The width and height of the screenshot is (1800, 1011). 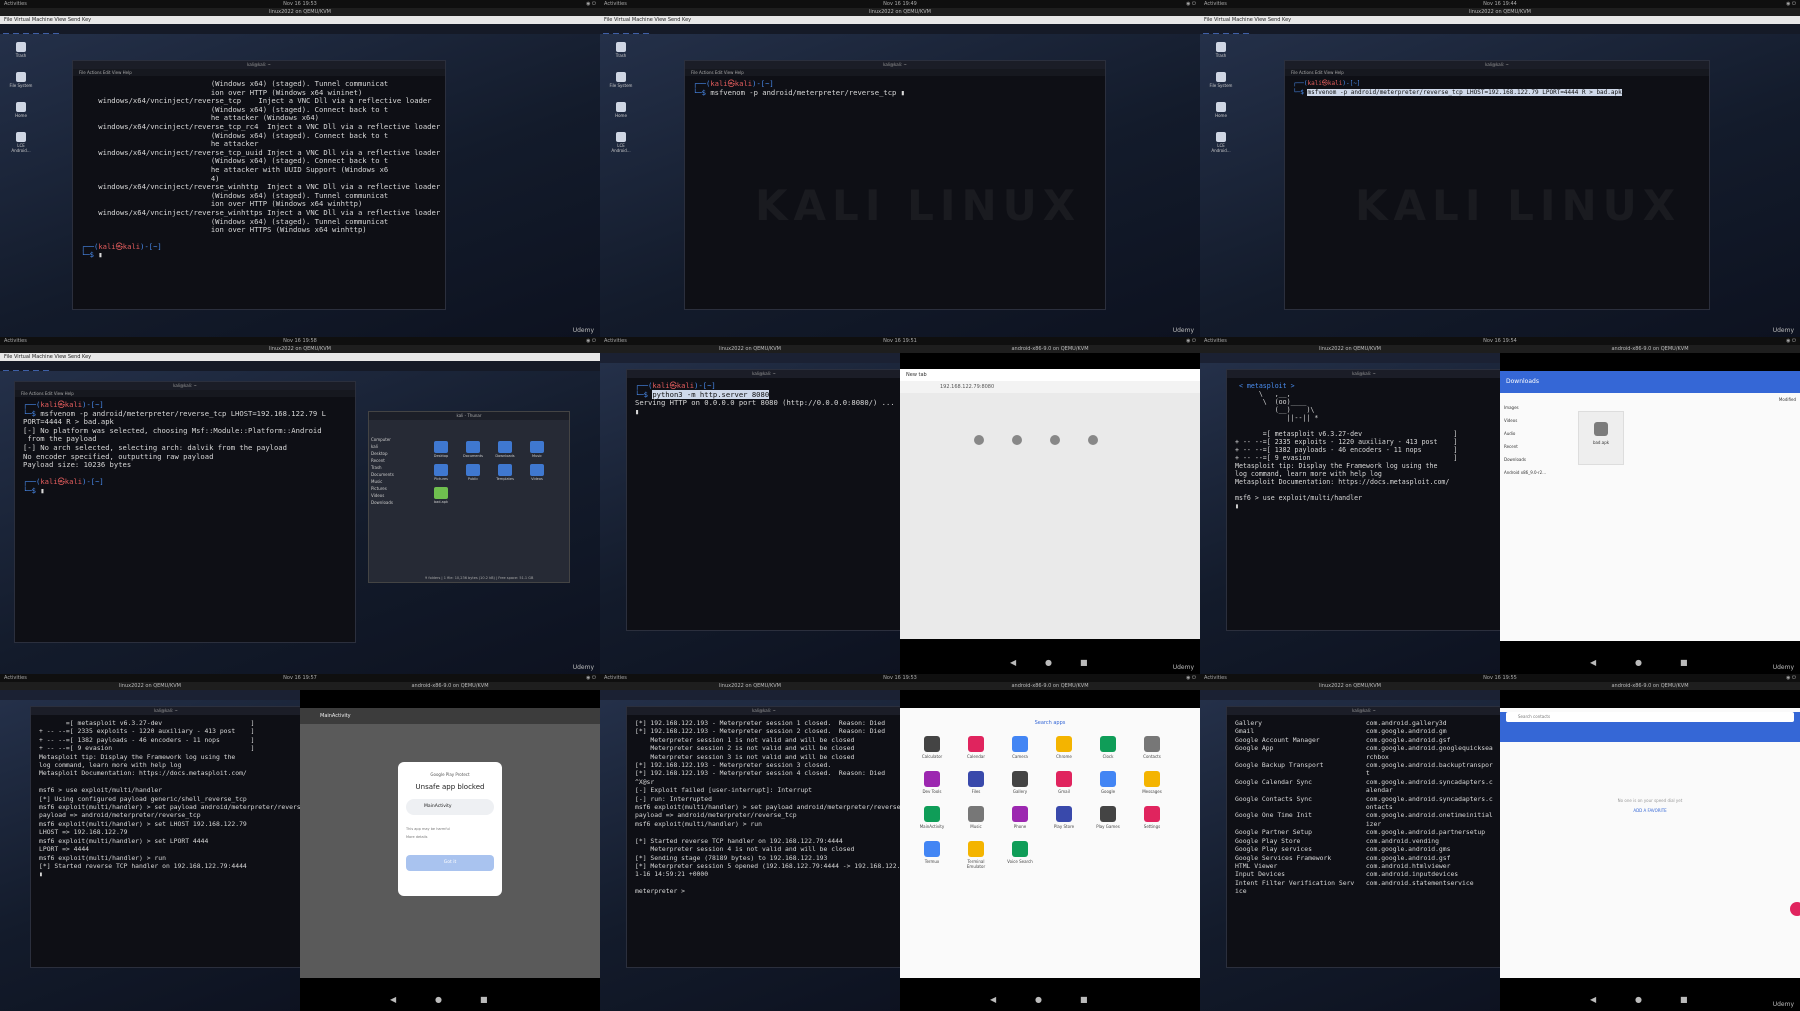 What do you see at coordinates (1064, 747) in the screenshot?
I see `app-icon: Chrome` at bounding box center [1064, 747].